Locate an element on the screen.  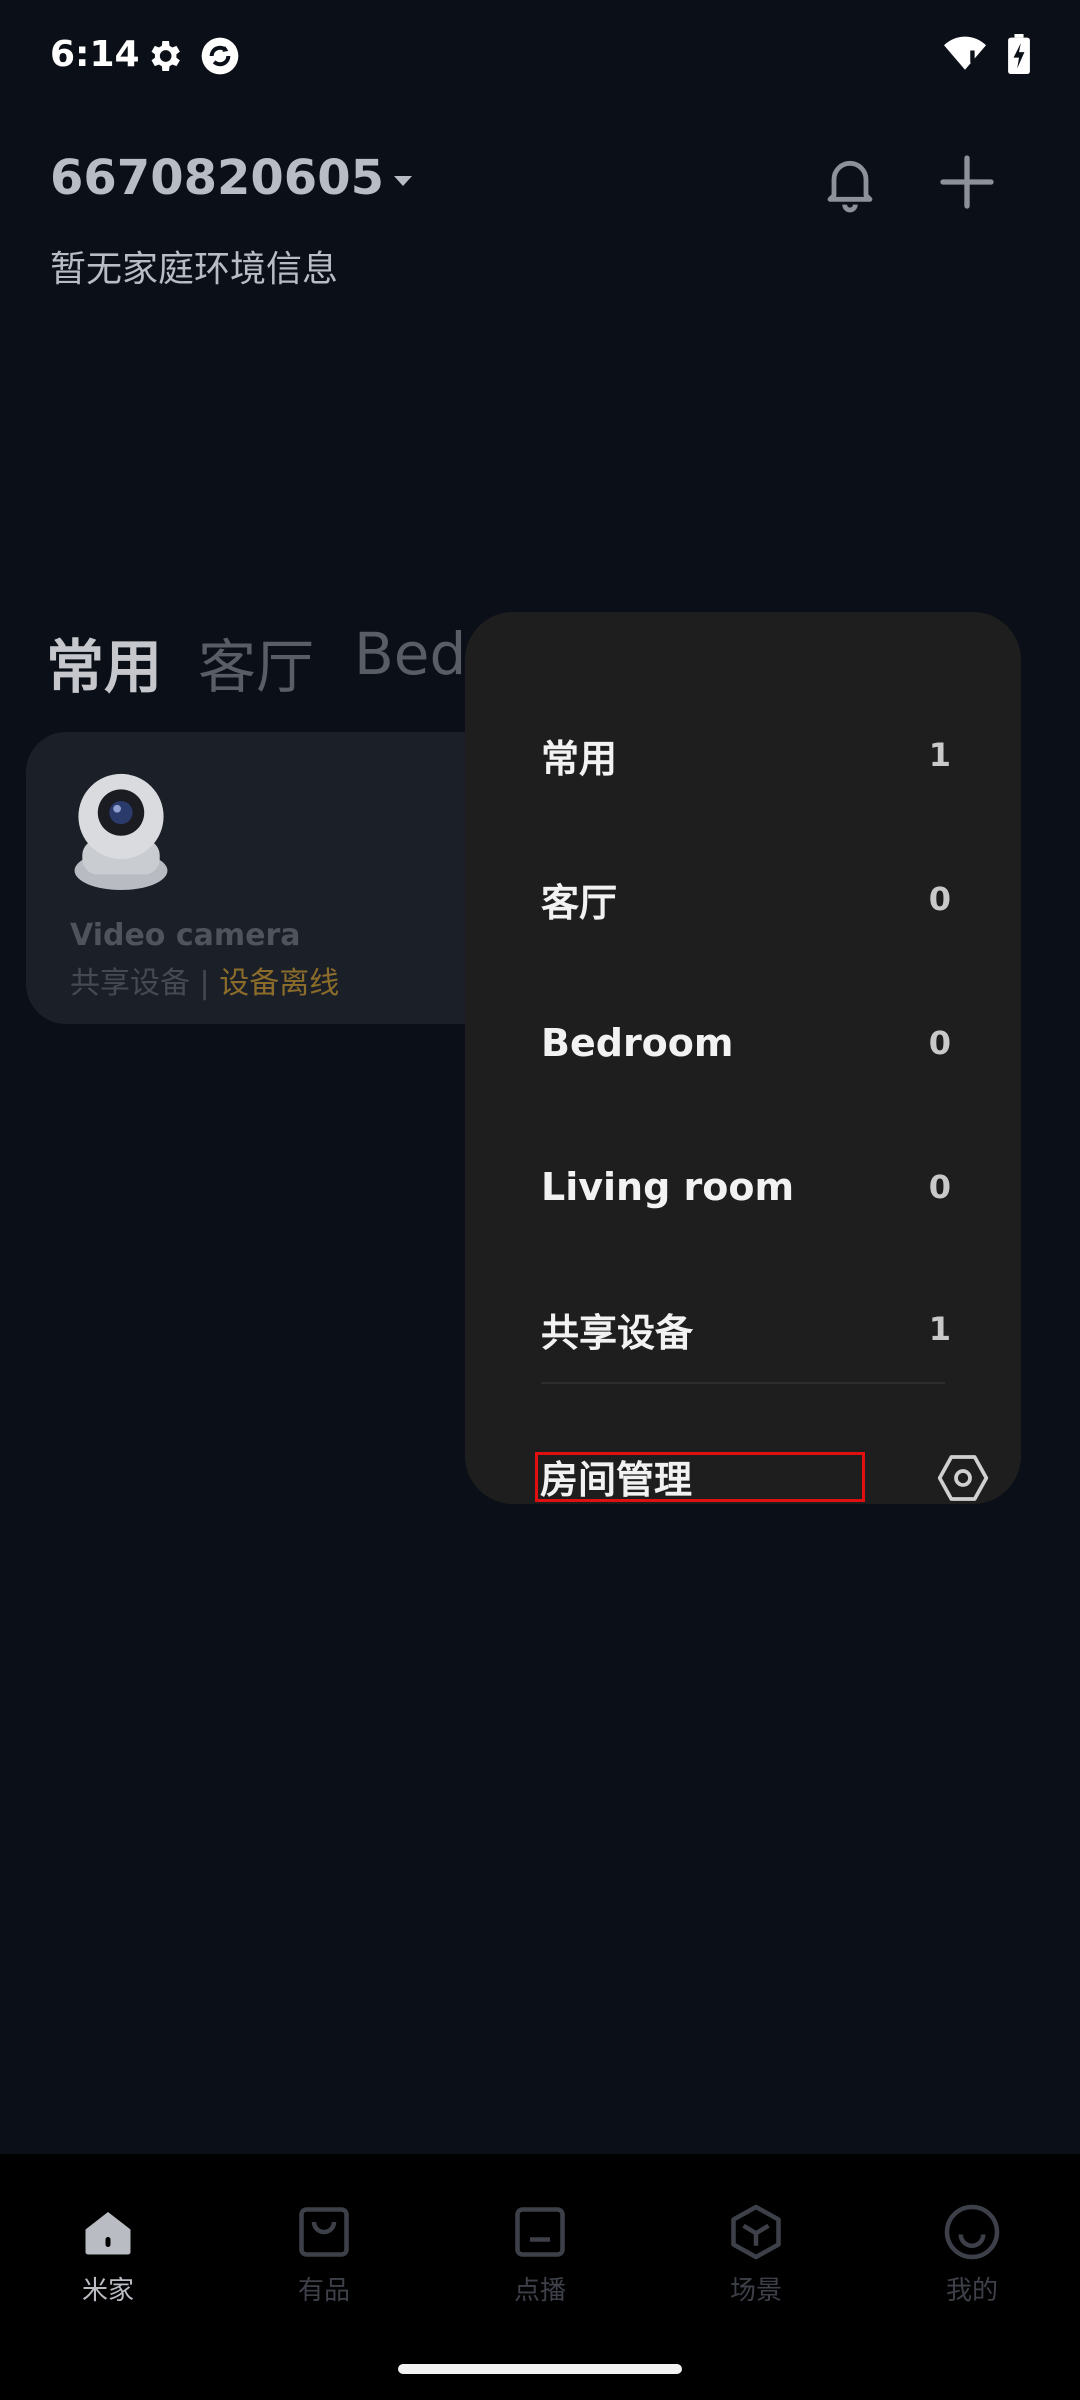
wifi-icon is located at coordinates (965, 53).